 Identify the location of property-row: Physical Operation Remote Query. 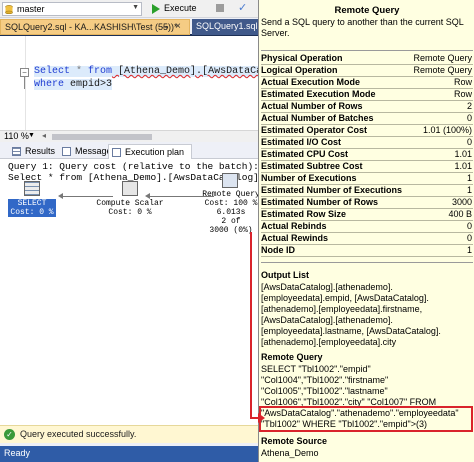
(367, 59).